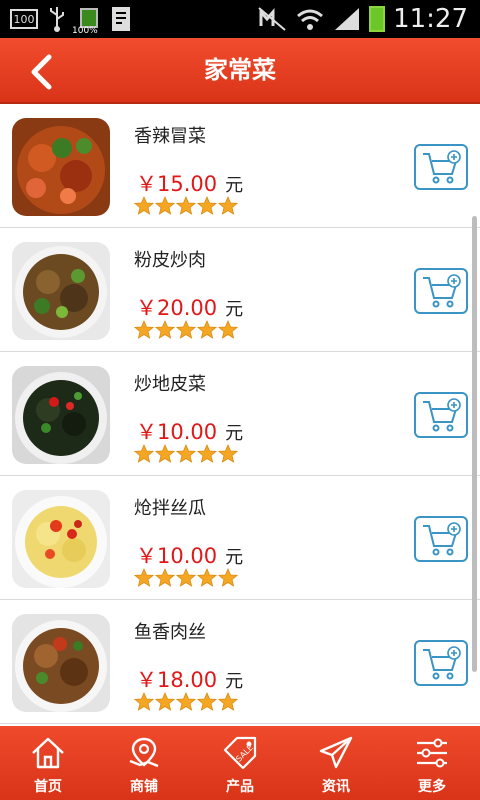  I want to click on nav-item-more: 更多, so click(432, 763).